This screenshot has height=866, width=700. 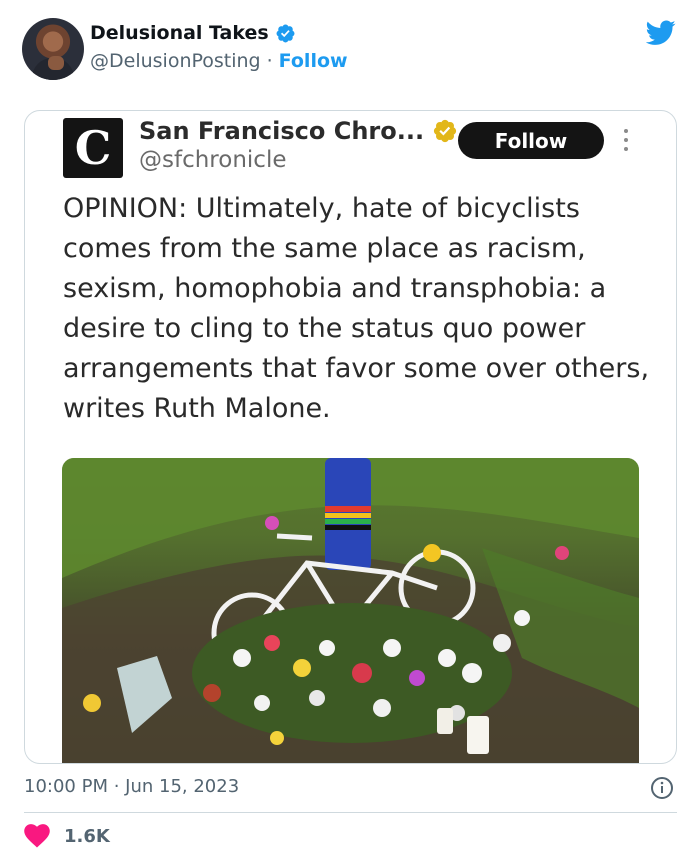 I want to click on twitter-bird-icon, so click(x=661, y=33).